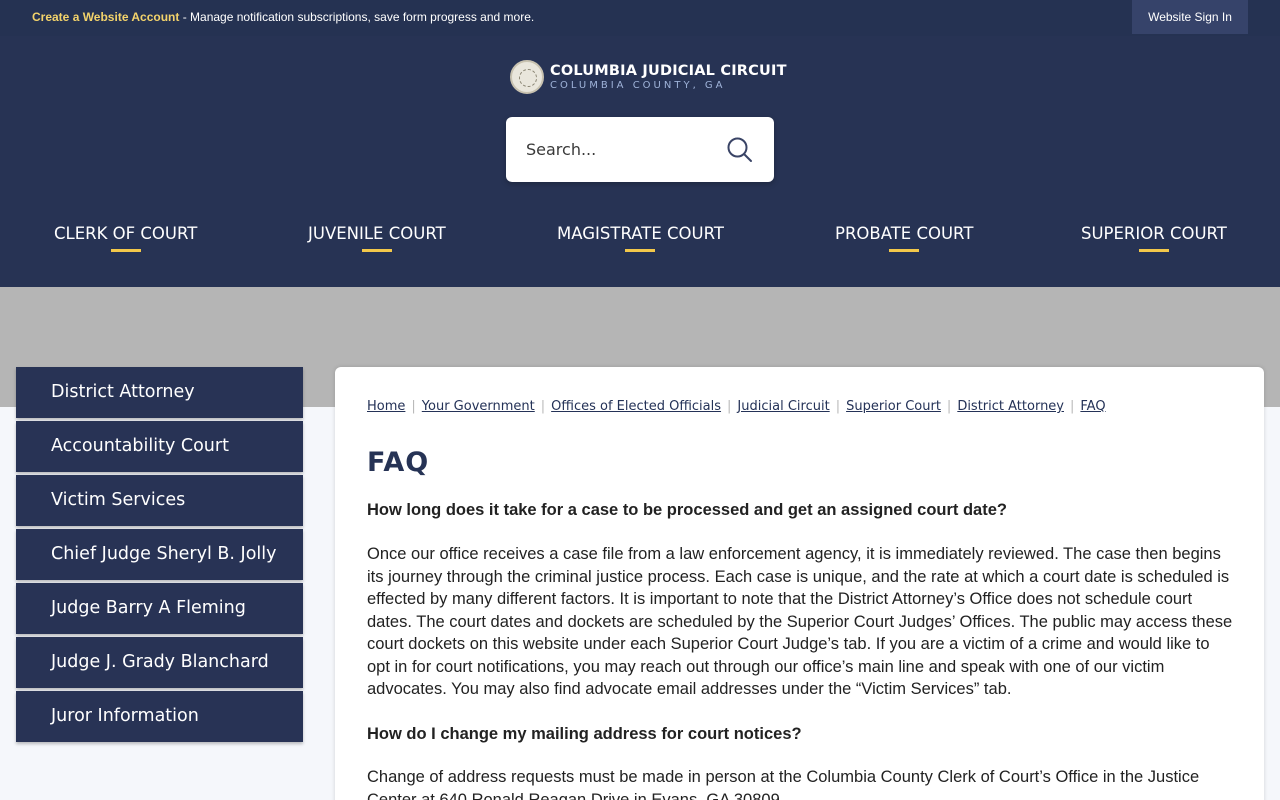 This screenshot has height=800, width=1280. I want to click on breadcrumb-district-attorney: District Attorney, so click(1010, 406).